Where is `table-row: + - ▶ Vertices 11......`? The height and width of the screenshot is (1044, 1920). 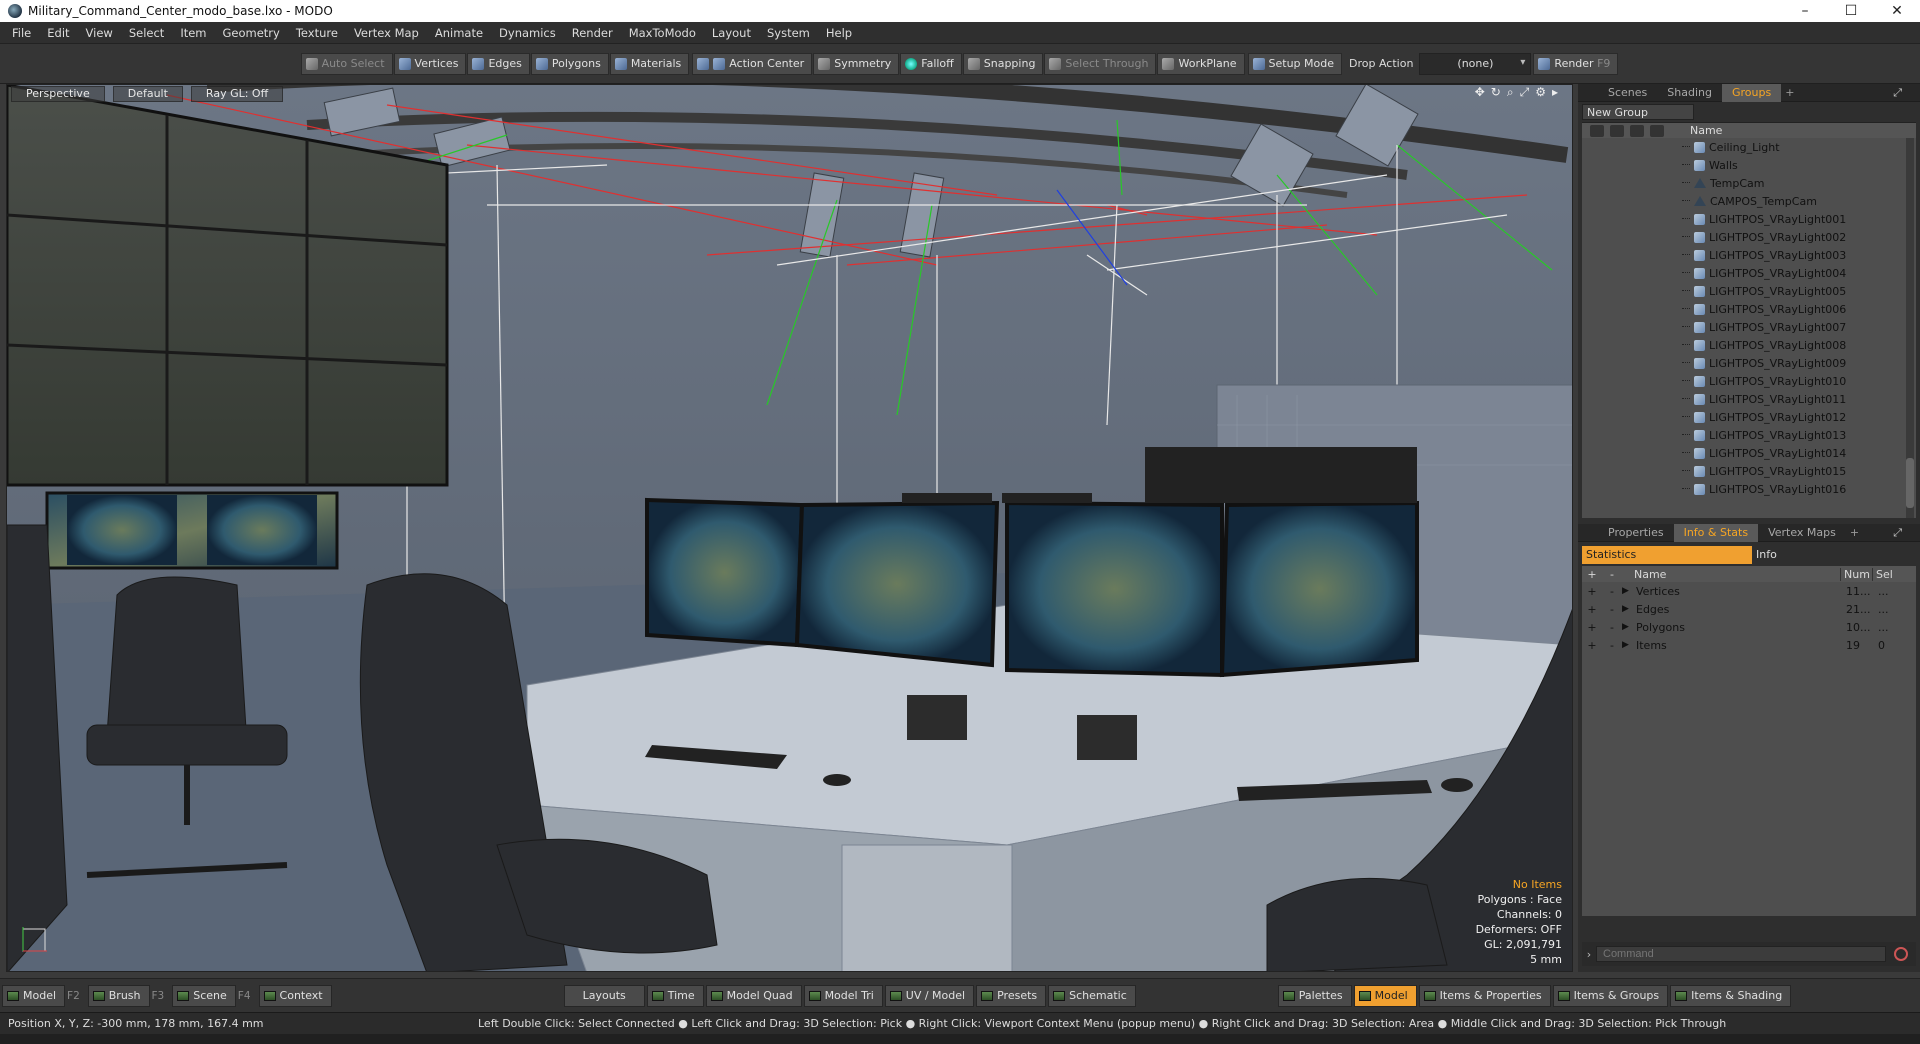 table-row: + - ▶ Vertices 11...... is located at coordinates (1749, 591).